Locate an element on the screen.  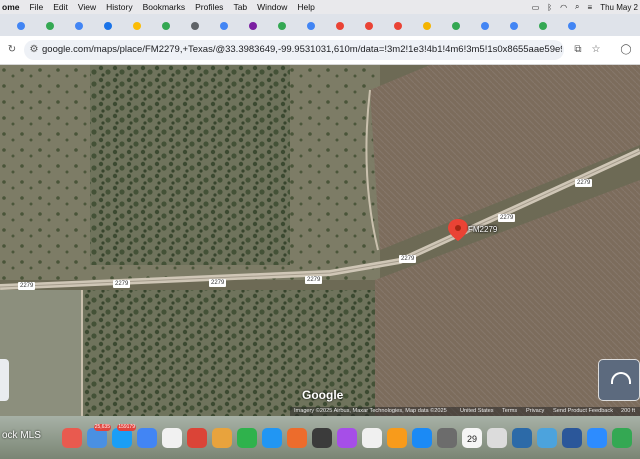
scale-bar: 200 ft is located at coordinates (628, 411).